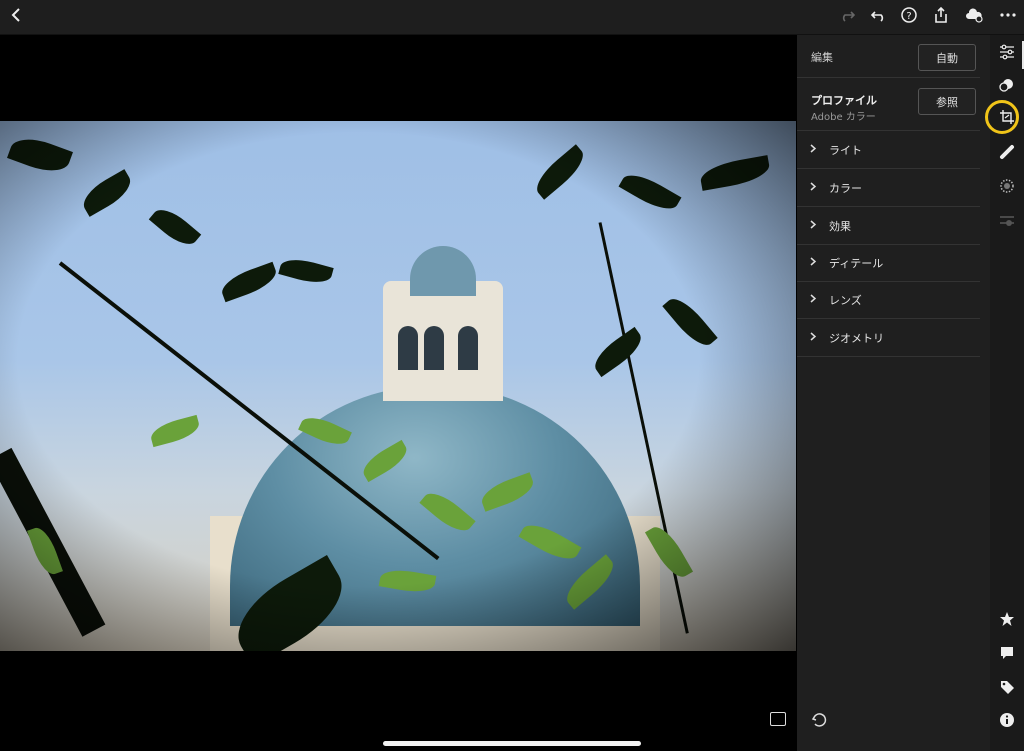 This screenshot has width=1024, height=751. I want to click on chevron-left-icon, so click(17, 17).